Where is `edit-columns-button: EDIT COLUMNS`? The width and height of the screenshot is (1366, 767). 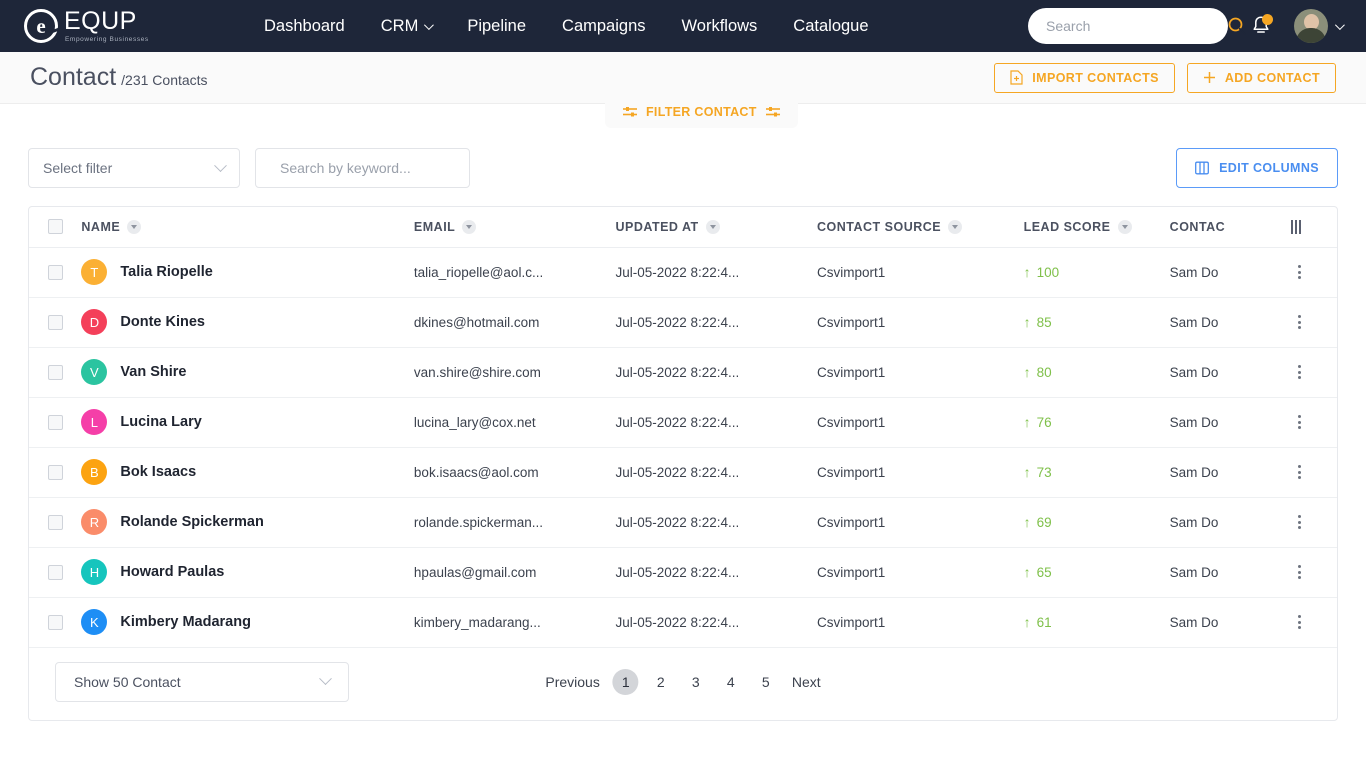 edit-columns-button: EDIT COLUMNS is located at coordinates (1257, 168).